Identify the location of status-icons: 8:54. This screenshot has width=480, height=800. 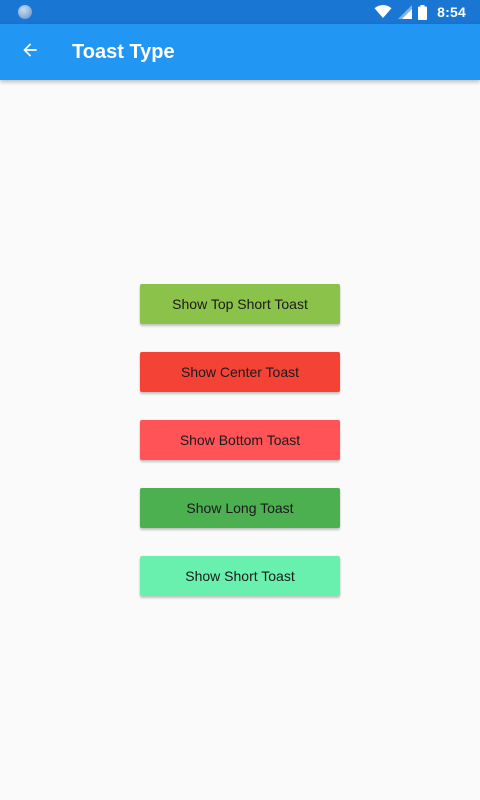
(420, 12).